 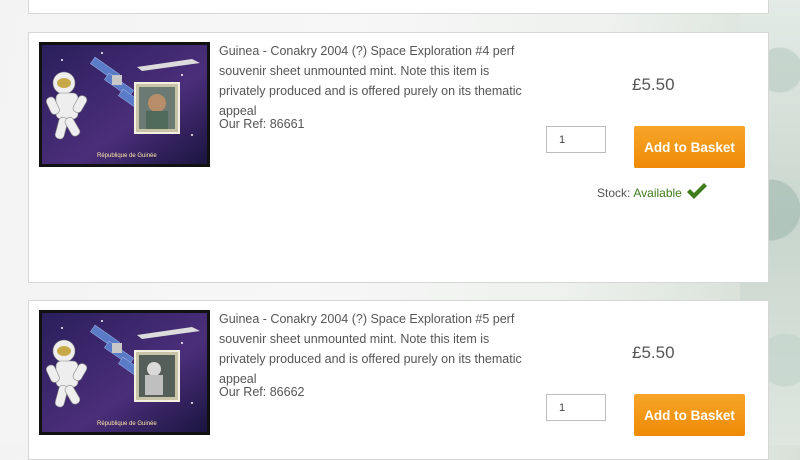 I want to click on stock-status: Stock: Available, so click(x=652, y=192).